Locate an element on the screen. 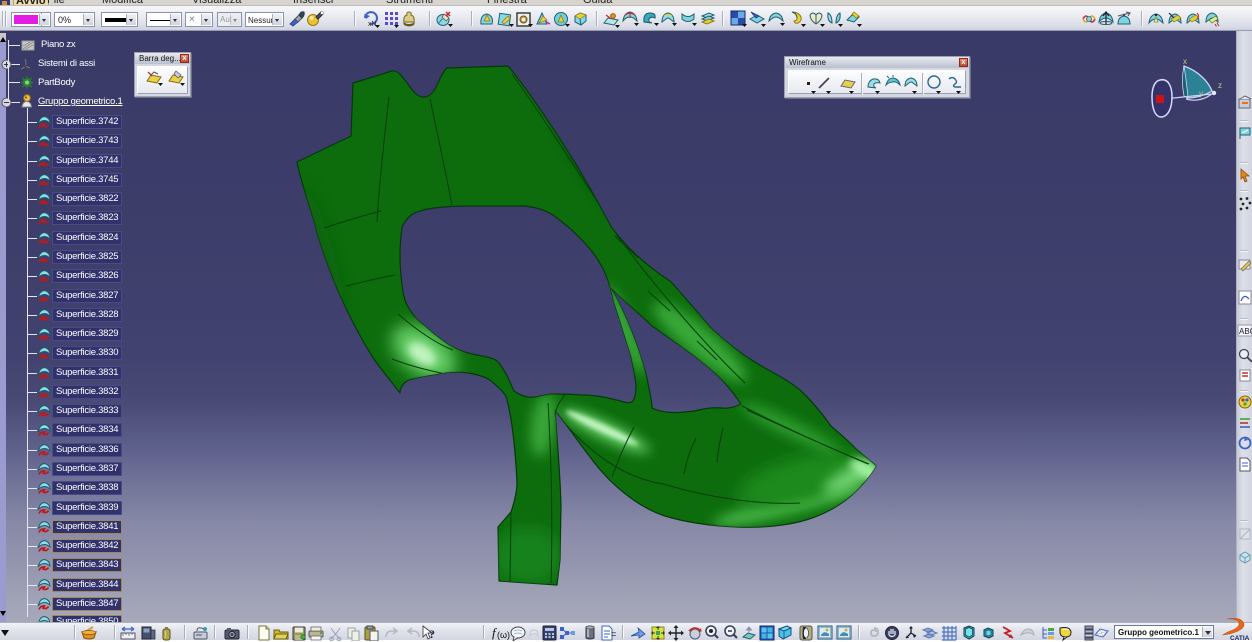  svg-text: ABC is located at coordinates (1245, 331).